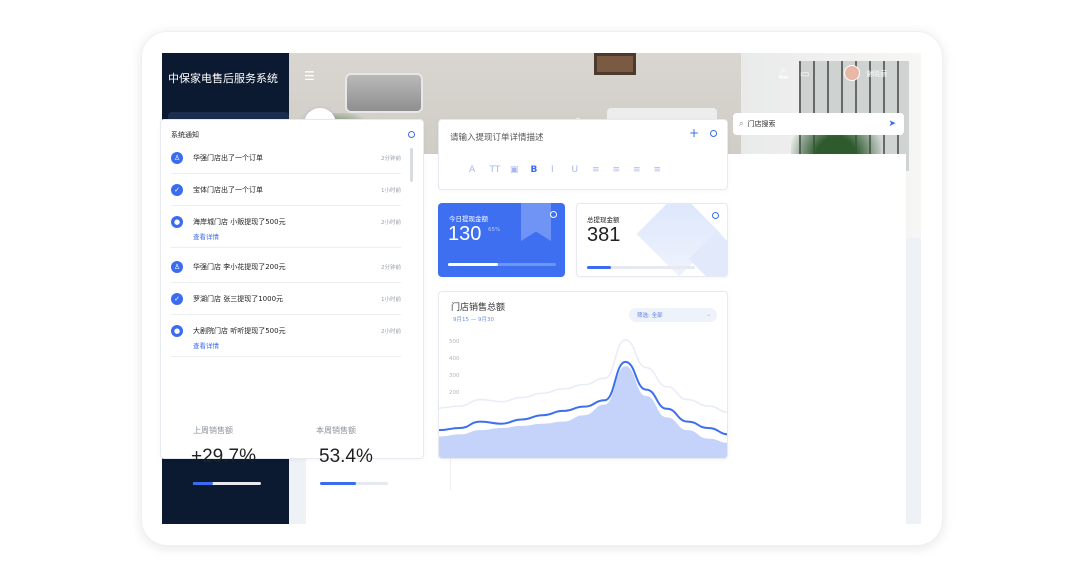 The height and width of the screenshot is (586, 1083). What do you see at coordinates (534, 170) in the screenshot?
I see `bold-icon: B` at bounding box center [534, 170].